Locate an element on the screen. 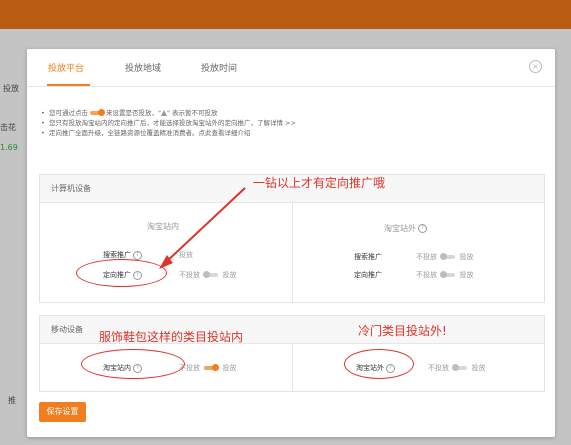 This screenshot has width=571, height=445. top-bar is located at coordinates (285, 14).